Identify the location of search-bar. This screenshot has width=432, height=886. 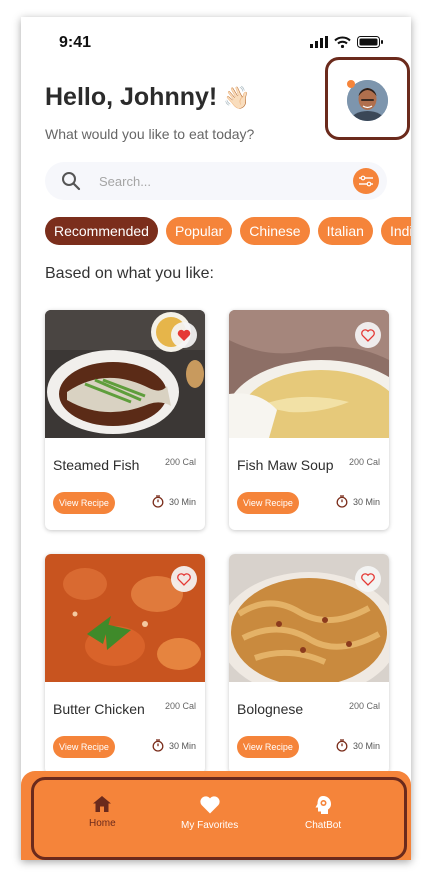
(216, 181).